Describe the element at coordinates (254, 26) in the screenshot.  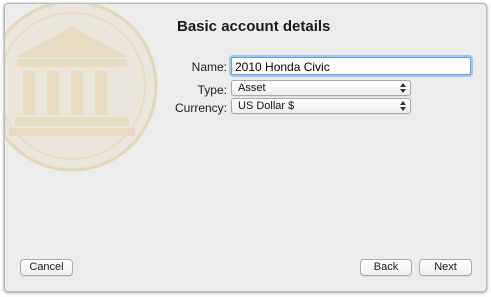
I see `page-title: Basic account details` at that location.